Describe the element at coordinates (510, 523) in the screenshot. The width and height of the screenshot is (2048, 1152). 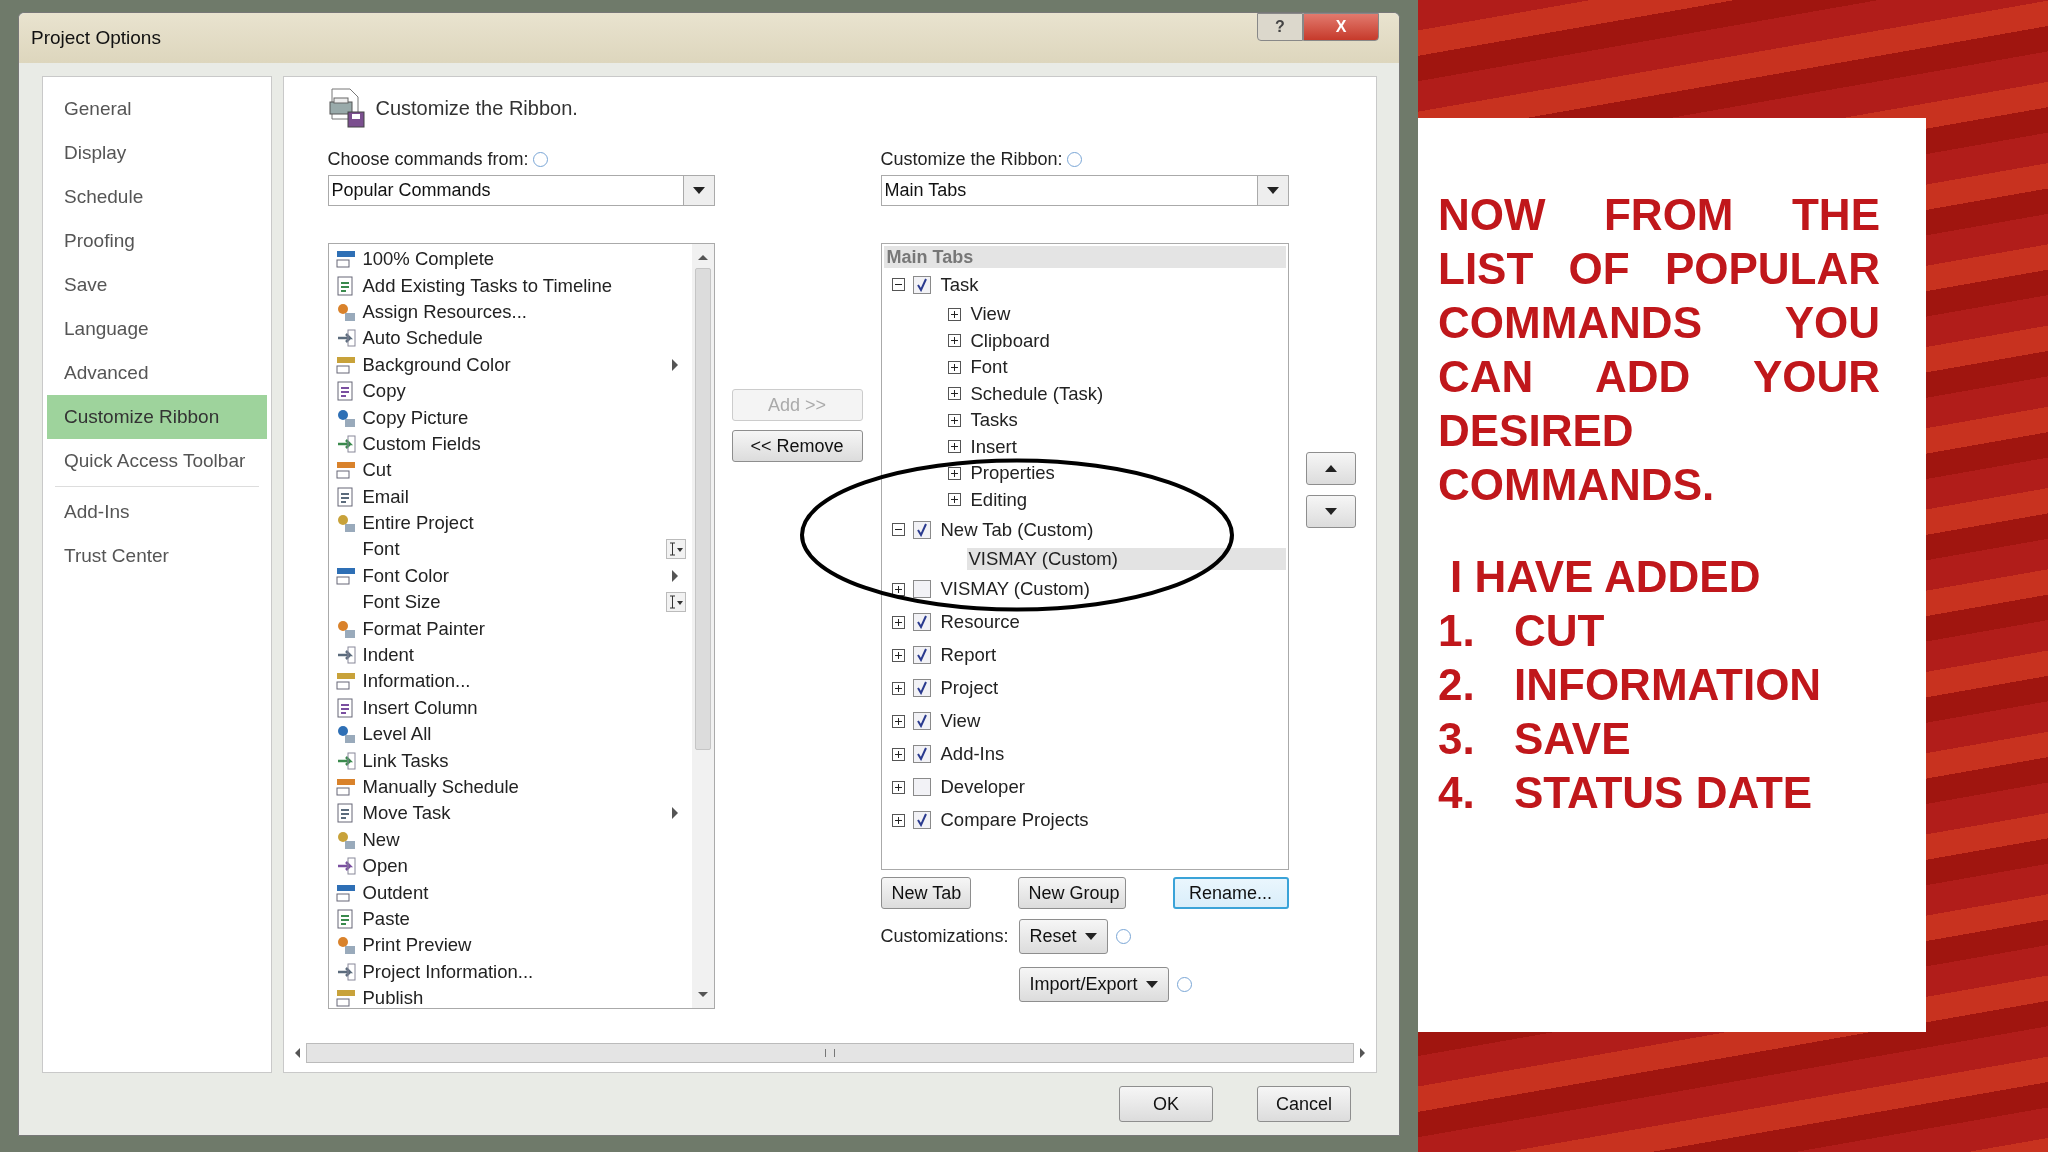
I see `command-item: Entire Project` at that location.